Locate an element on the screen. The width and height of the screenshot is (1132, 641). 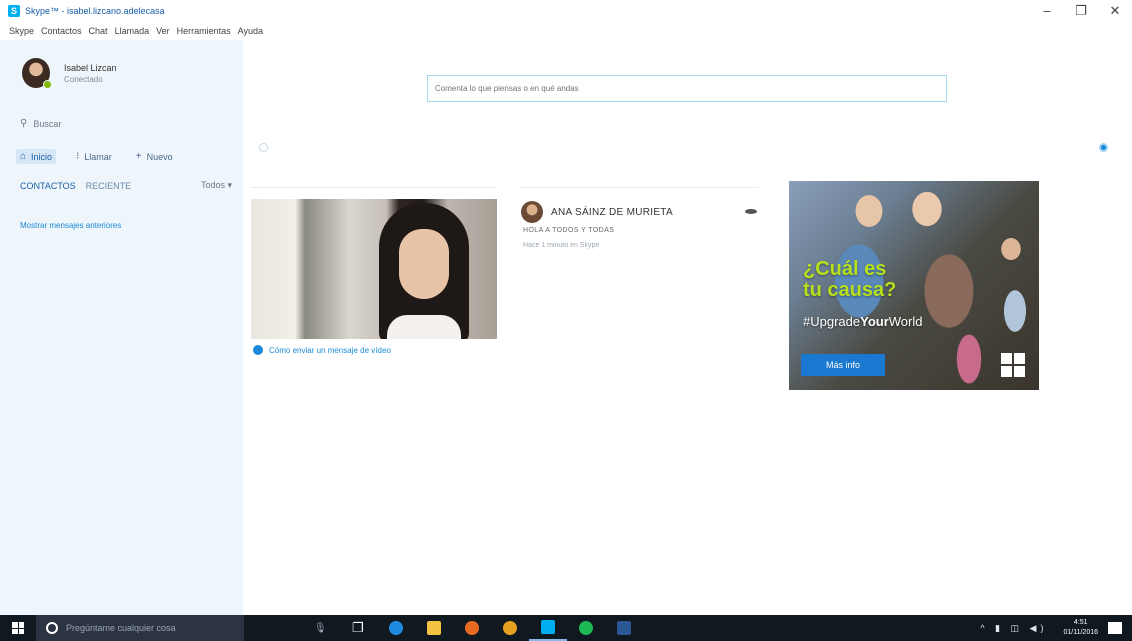
ad-headline: ¿Cuál es tu causa? is located at coordinates (849, 280).